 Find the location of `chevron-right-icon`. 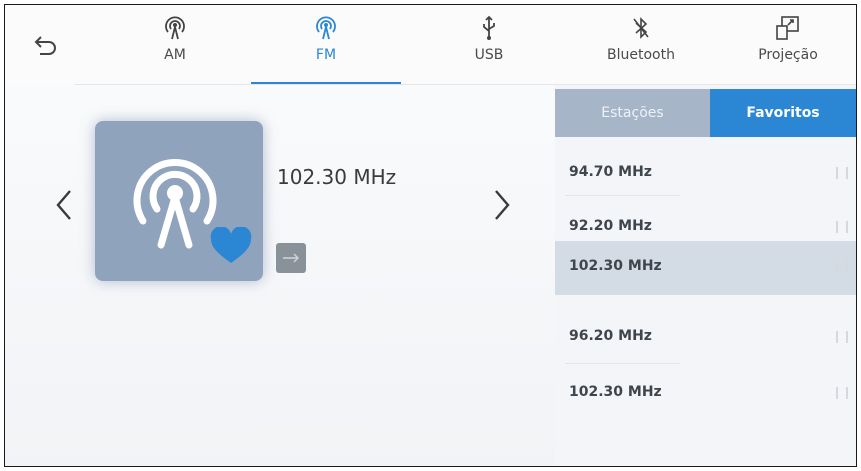

chevron-right-icon is located at coordinates (502, 205).